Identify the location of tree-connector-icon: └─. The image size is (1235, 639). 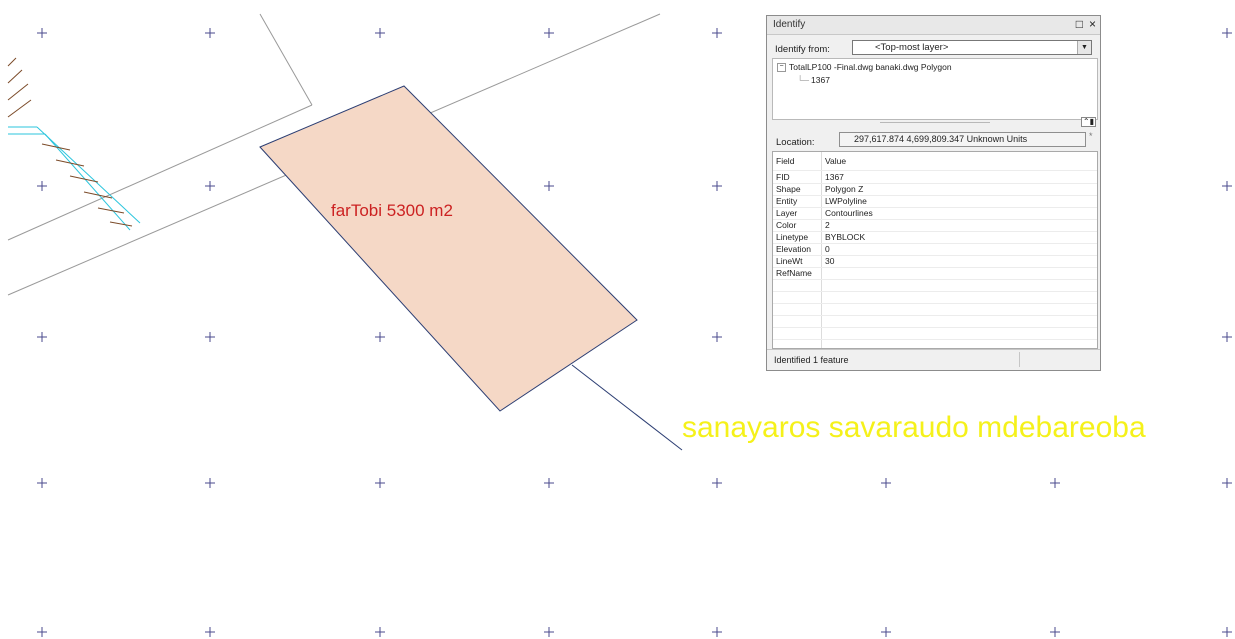
(803, 80).